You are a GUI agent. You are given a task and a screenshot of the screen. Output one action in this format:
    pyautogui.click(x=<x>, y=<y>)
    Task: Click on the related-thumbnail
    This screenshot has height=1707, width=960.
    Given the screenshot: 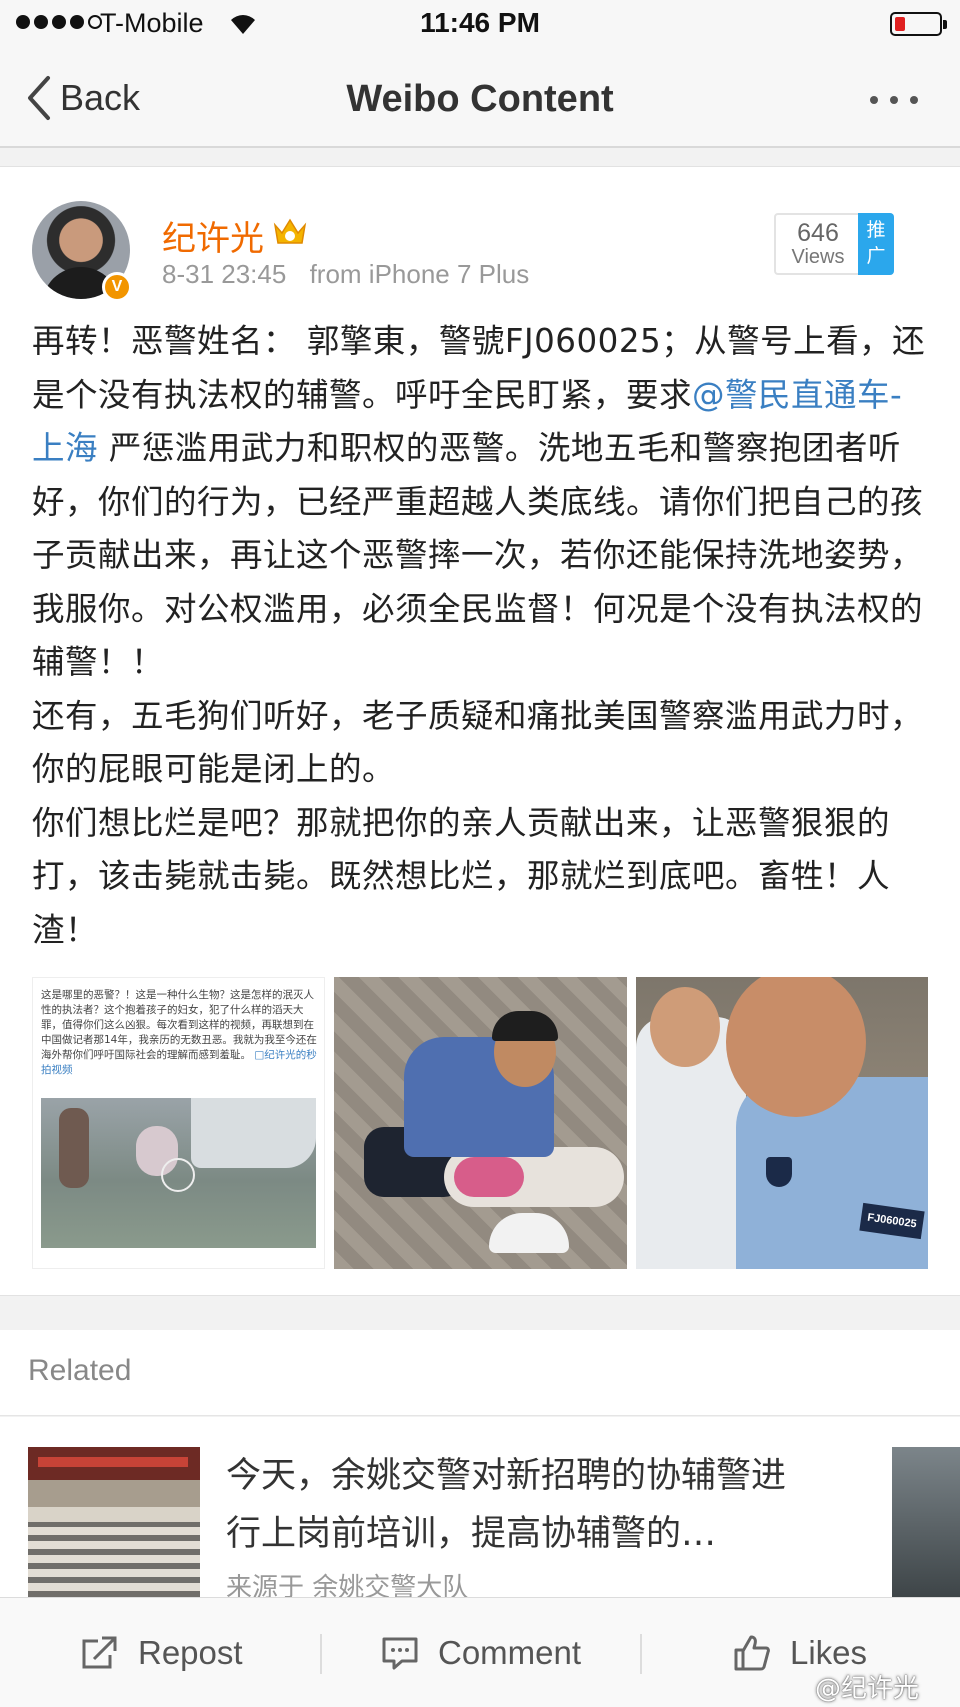 What is the action you would take?
    pyautogui.click(x=114, y=1522)
    